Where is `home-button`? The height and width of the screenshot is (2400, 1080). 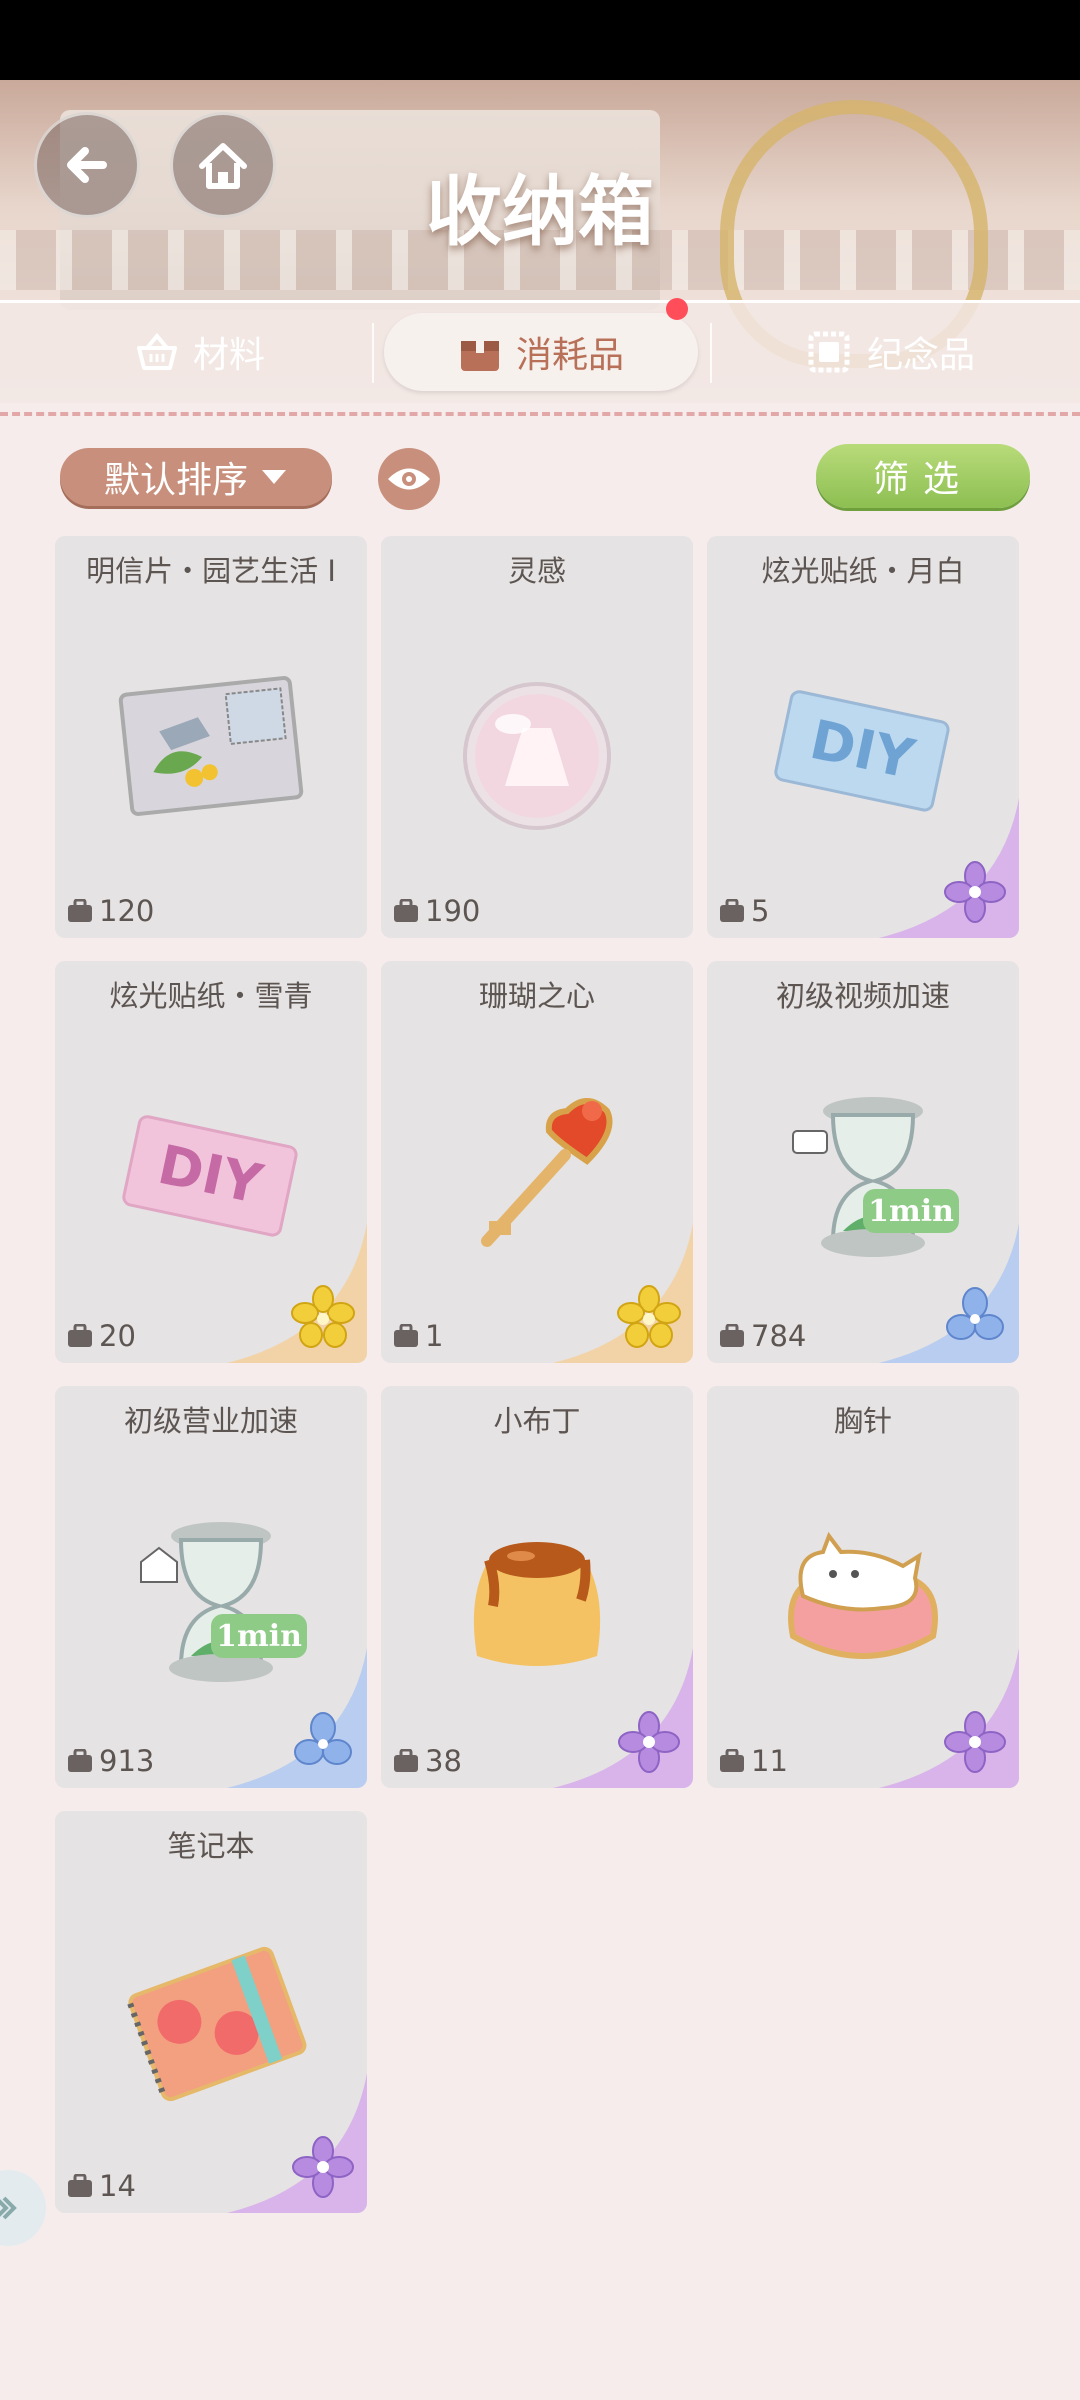 home-button is located at coordinates (223, 165).